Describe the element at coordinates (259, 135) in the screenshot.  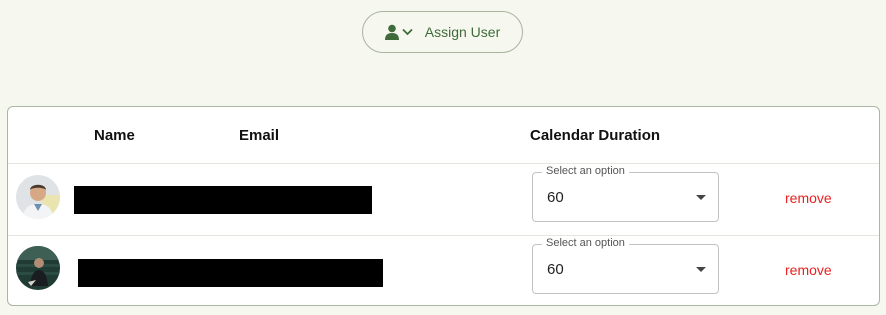
I see `column-header-email: Email` at that location.